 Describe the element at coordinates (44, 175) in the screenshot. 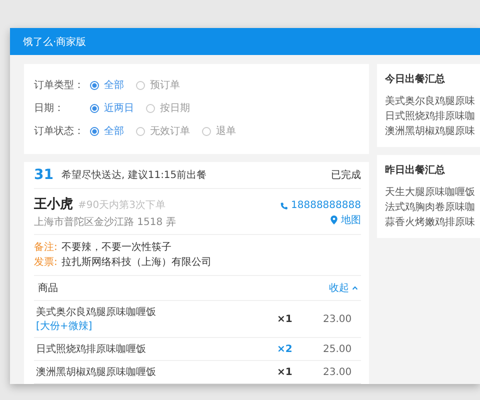

I see `order-number: 31` at that location.